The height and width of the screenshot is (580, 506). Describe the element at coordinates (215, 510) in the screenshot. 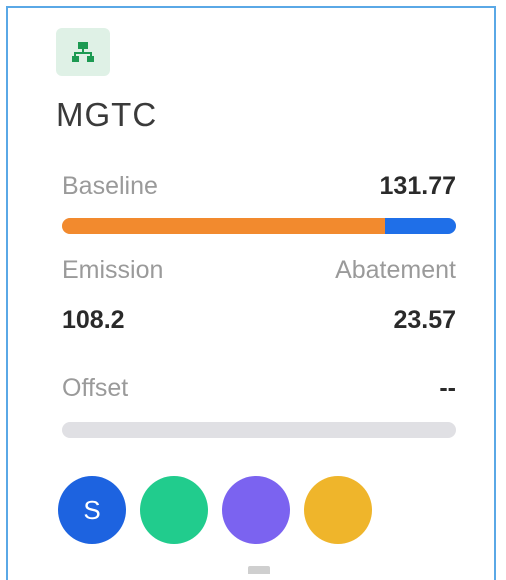

I see `avatar-group: S` at that location.